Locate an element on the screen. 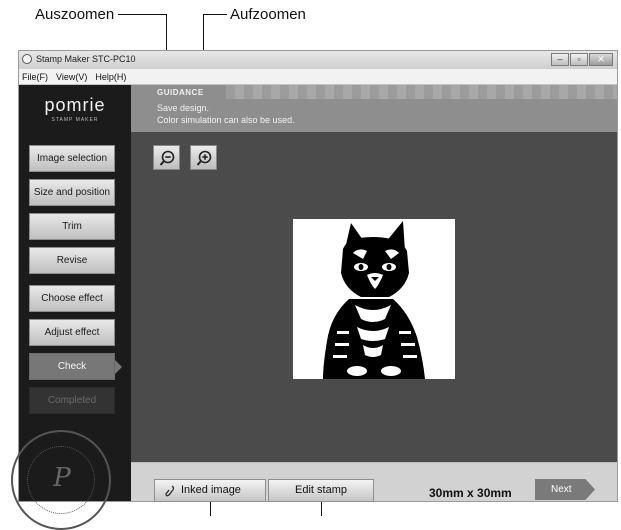  zoom-in-button is located at coordinates (203, 157).